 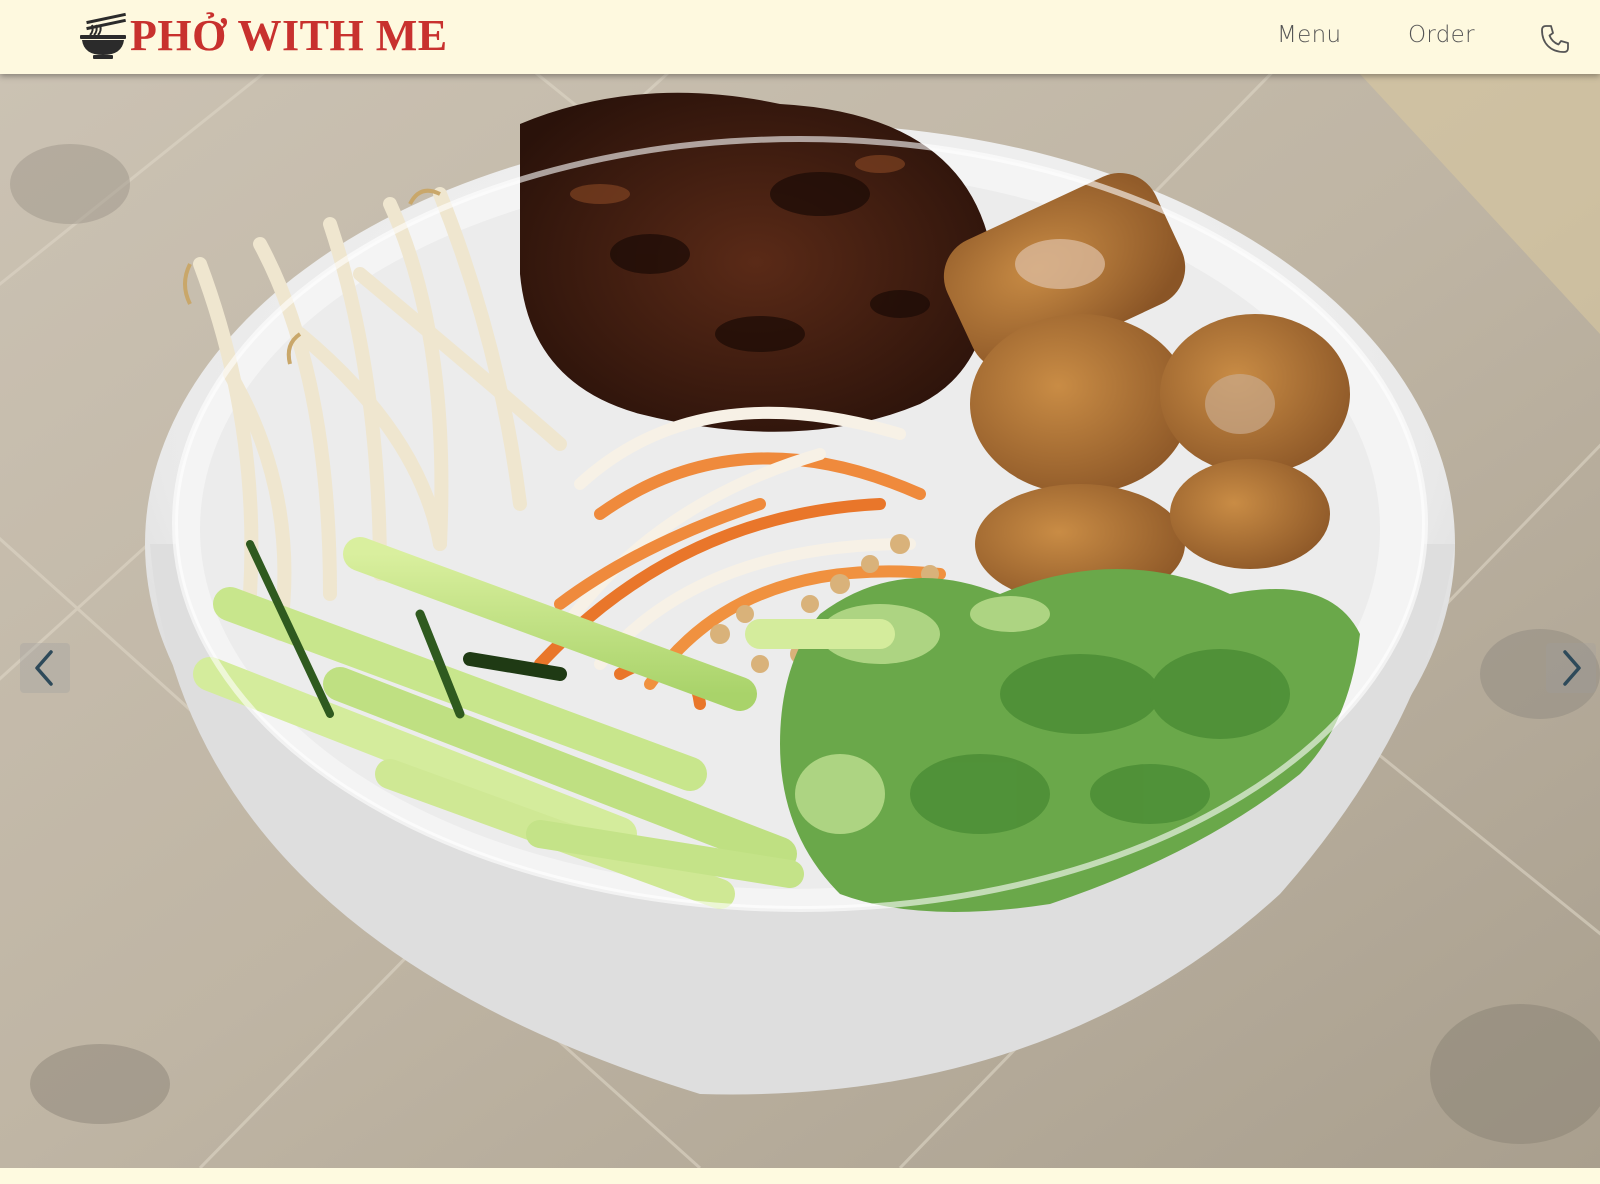 I want to click on phone-icon, so click(x=1555, y=39).